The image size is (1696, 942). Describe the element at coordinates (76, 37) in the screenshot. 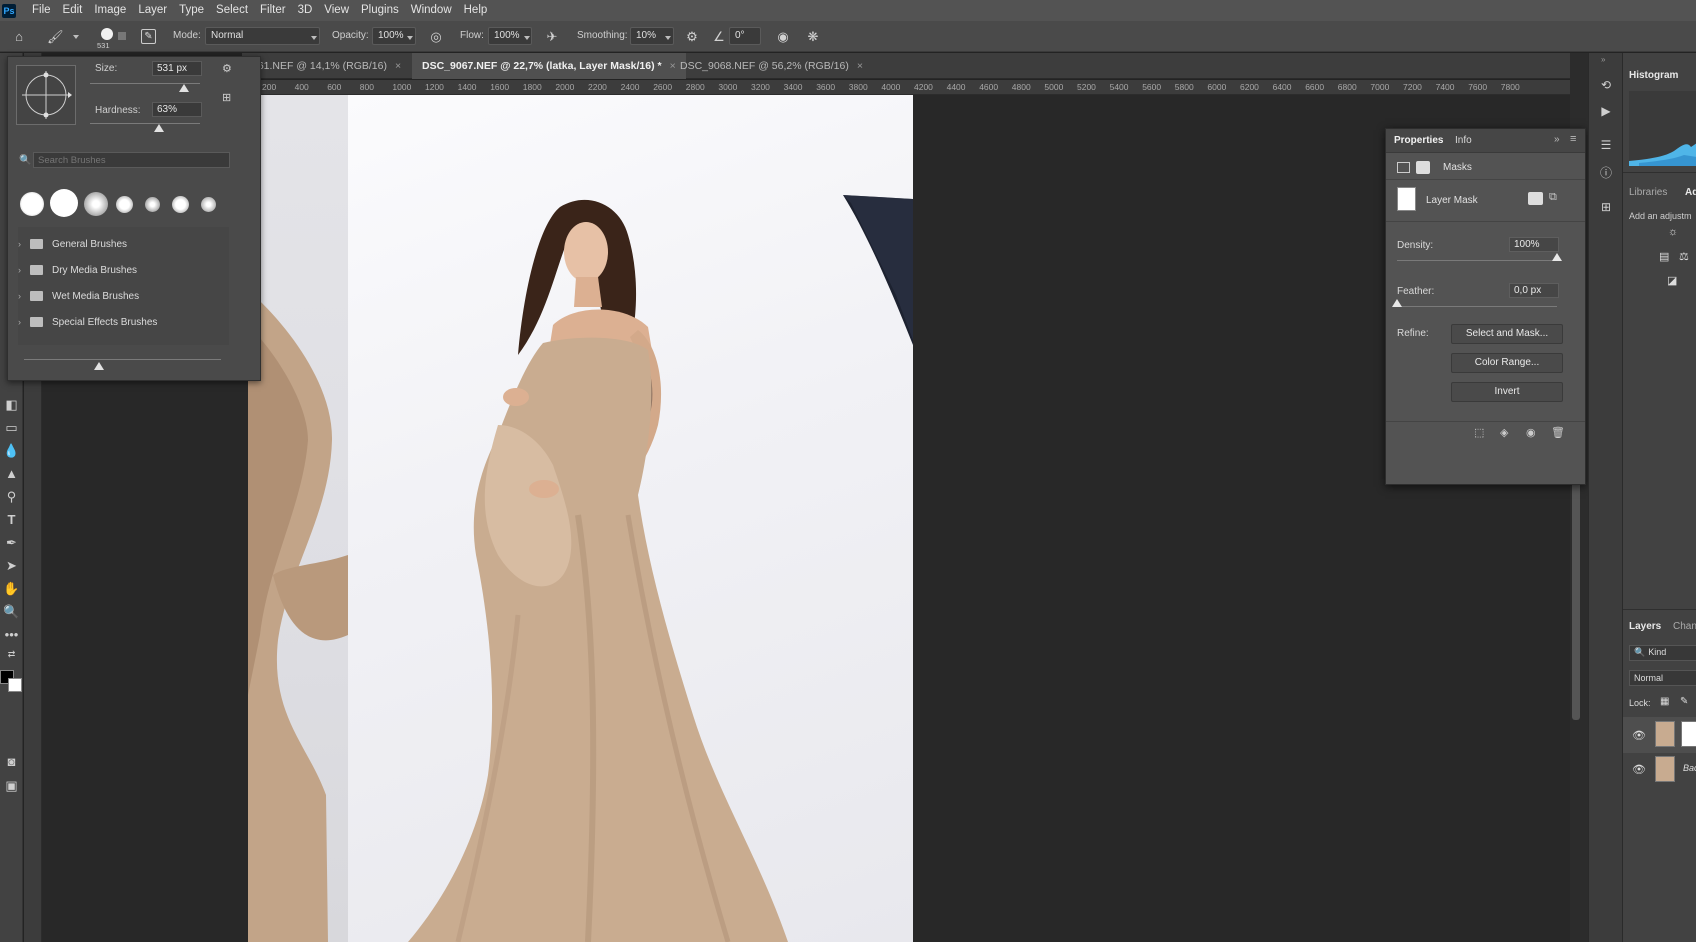

I see `tool-preset-caret` at that location.